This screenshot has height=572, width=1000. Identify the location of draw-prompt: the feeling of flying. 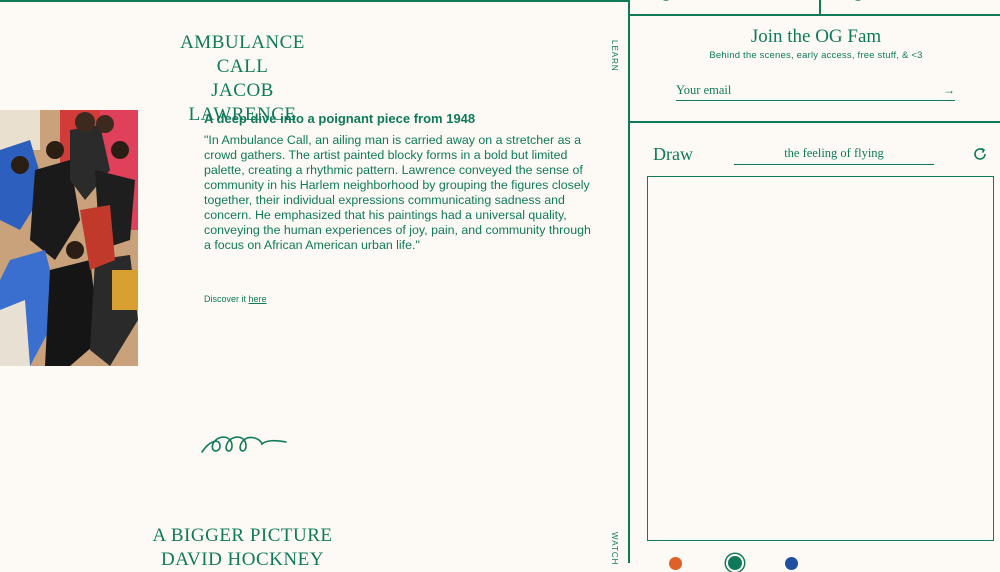
(834, 155).